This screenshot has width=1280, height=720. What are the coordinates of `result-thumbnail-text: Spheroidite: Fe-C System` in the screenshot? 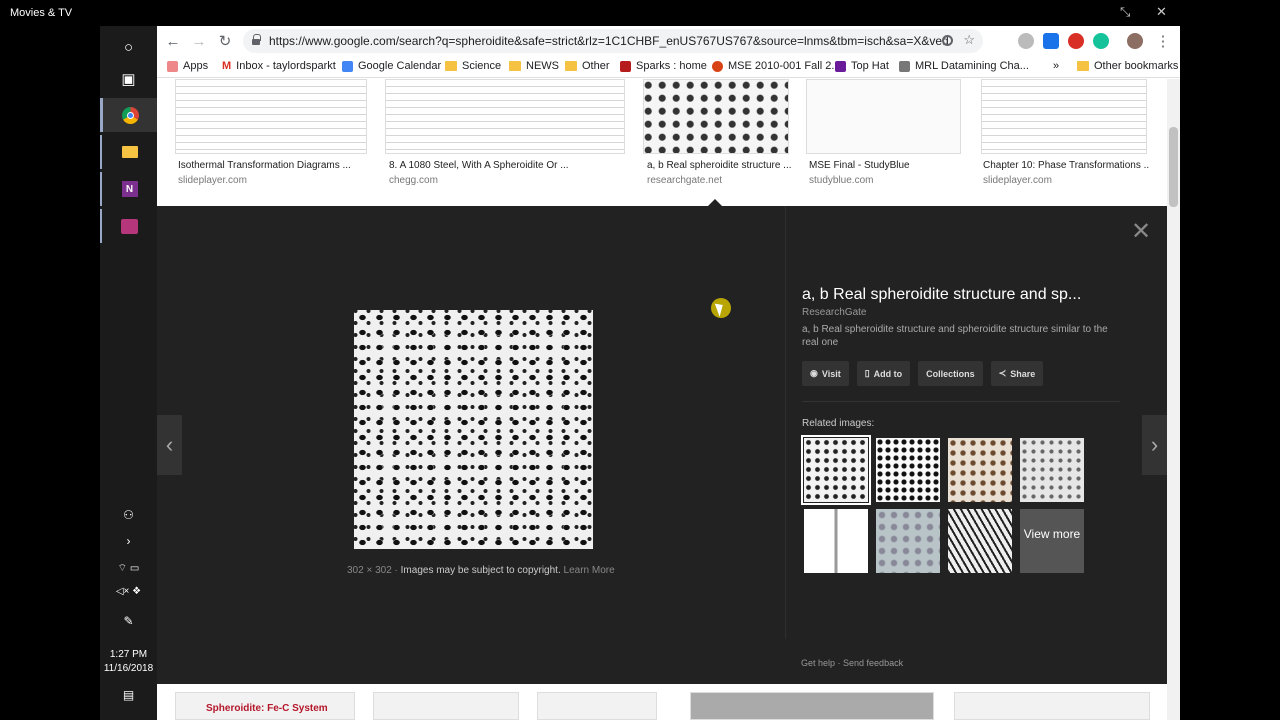 It's located at (267, 708).